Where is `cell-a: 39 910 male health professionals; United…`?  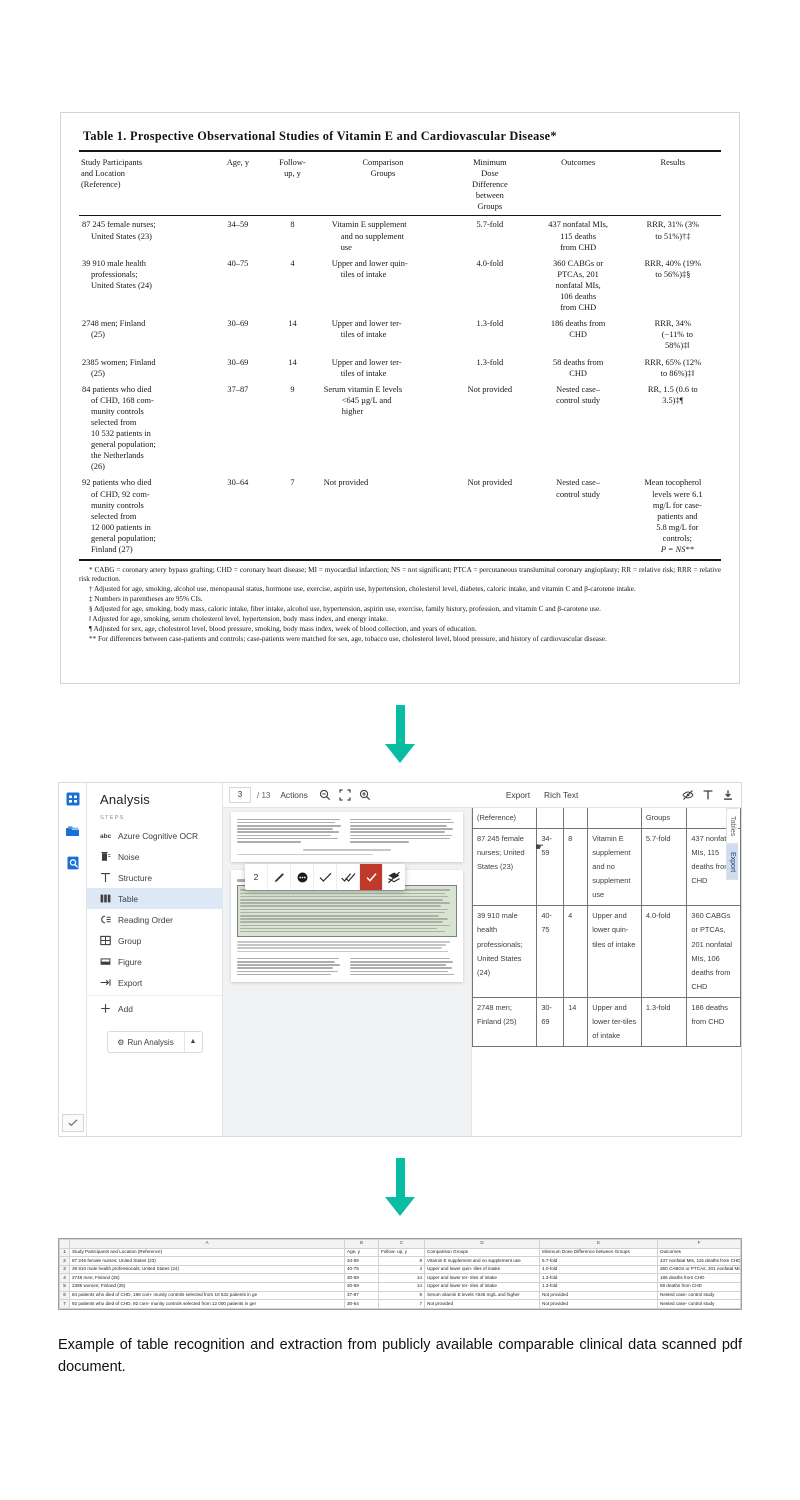 cell-a: 39 910 male health professionals; United… is located at coordinates (207, 1269).